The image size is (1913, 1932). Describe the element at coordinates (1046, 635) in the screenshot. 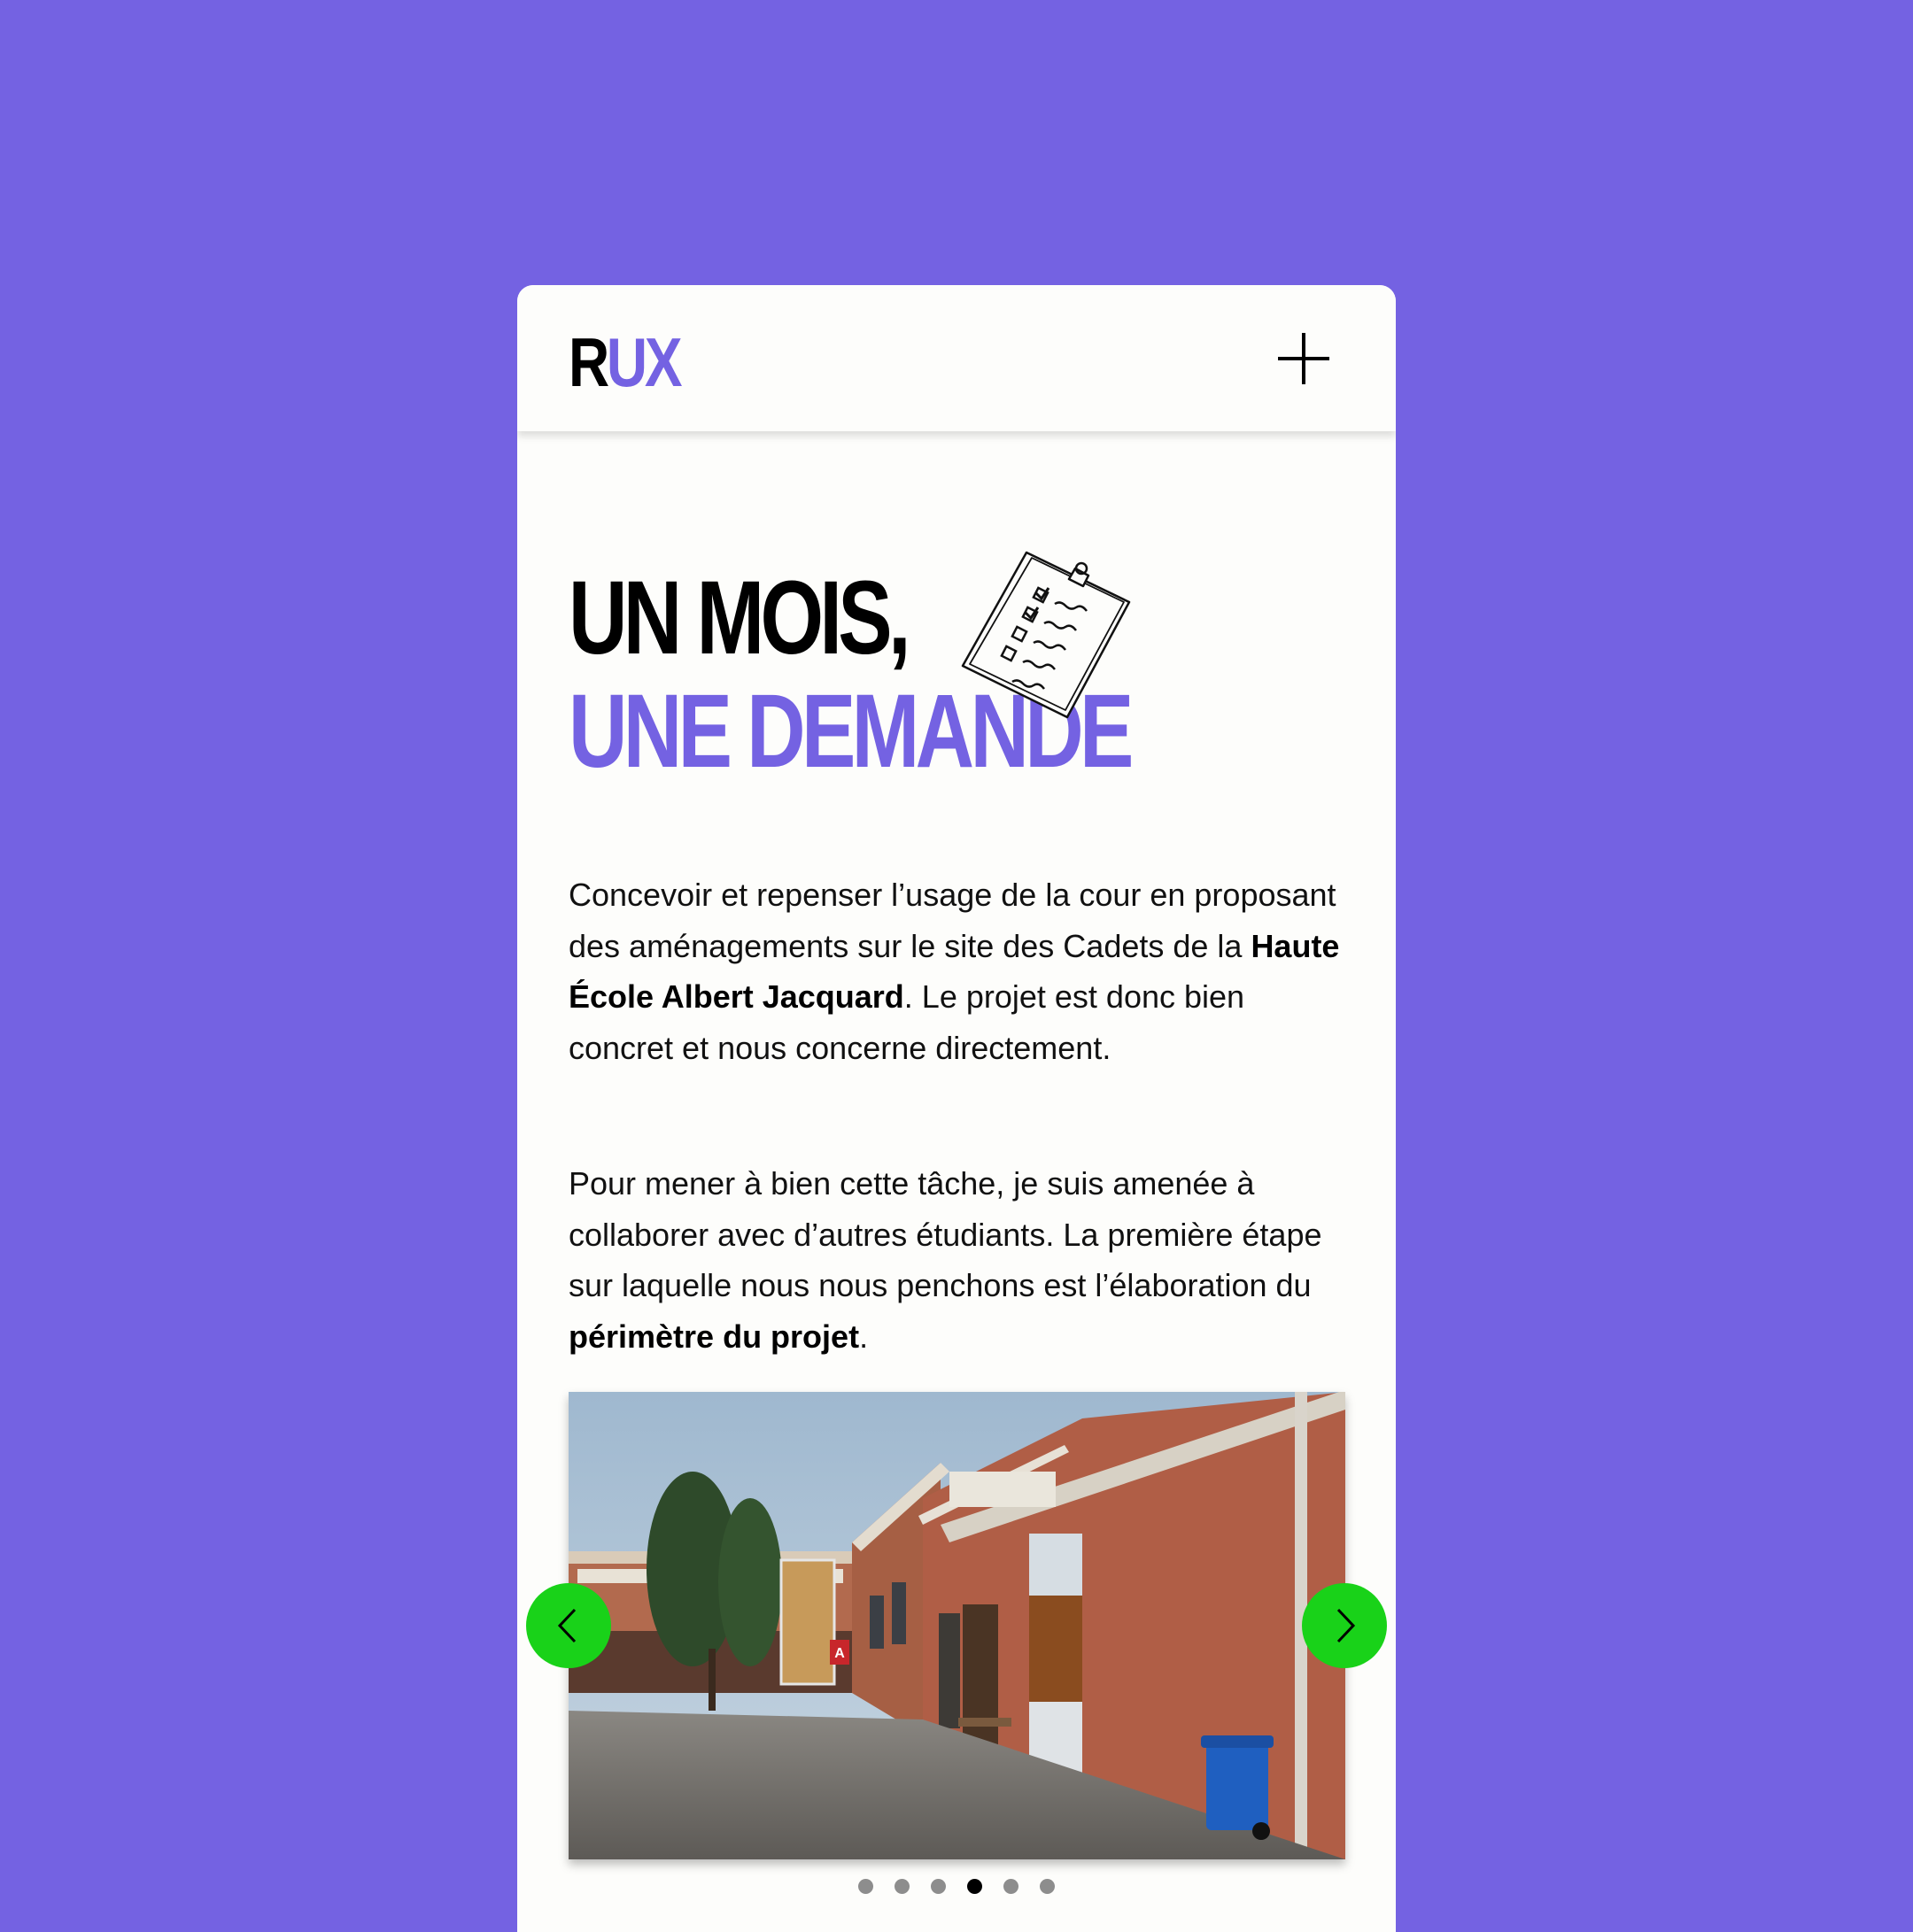

I see `clipboard-checklist-icon` at that location.